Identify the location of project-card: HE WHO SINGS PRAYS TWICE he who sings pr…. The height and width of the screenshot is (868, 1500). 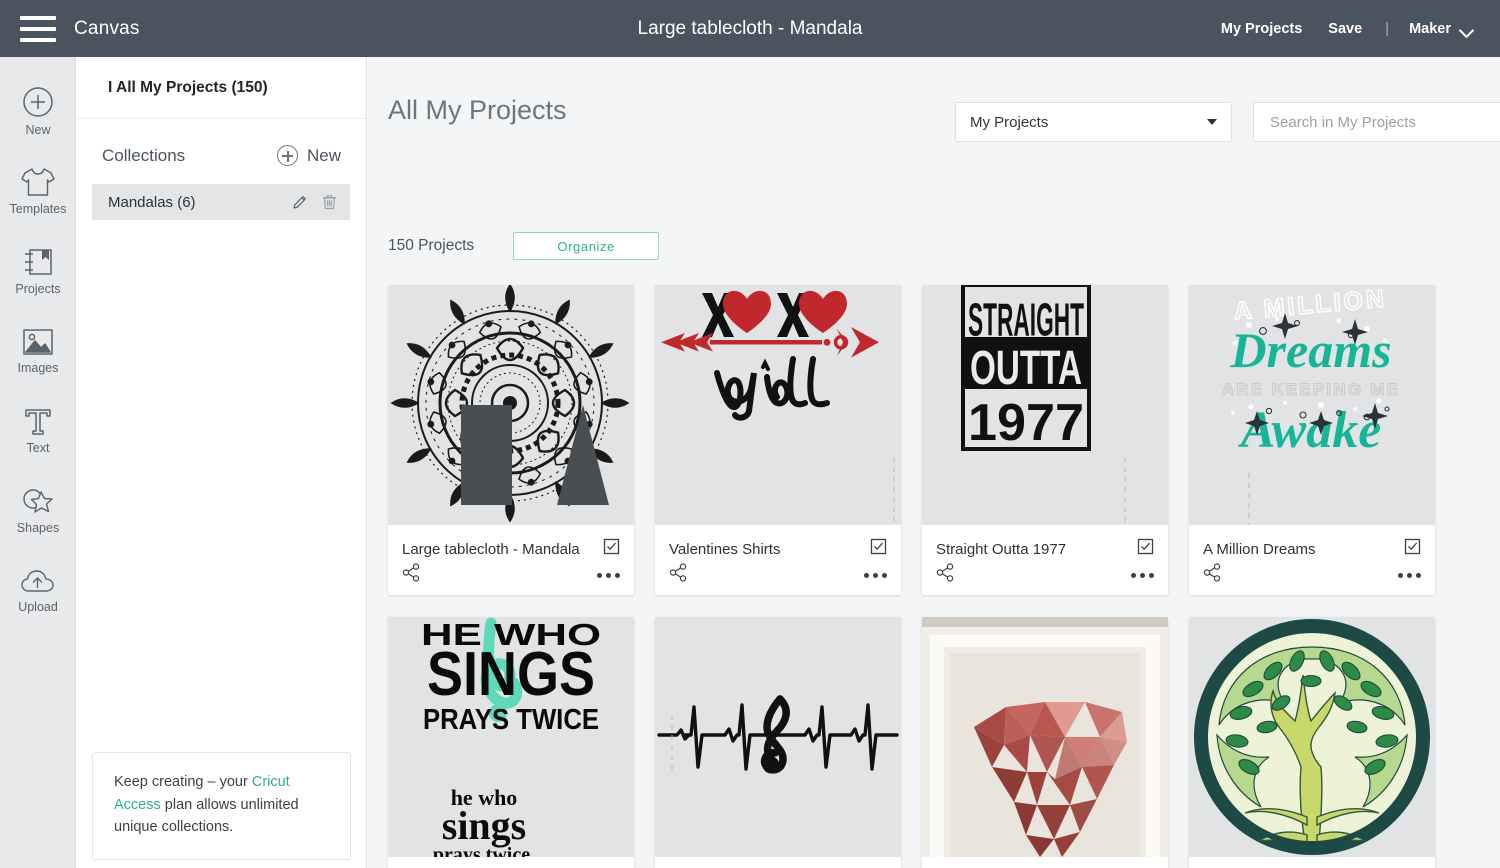
(511, 742).